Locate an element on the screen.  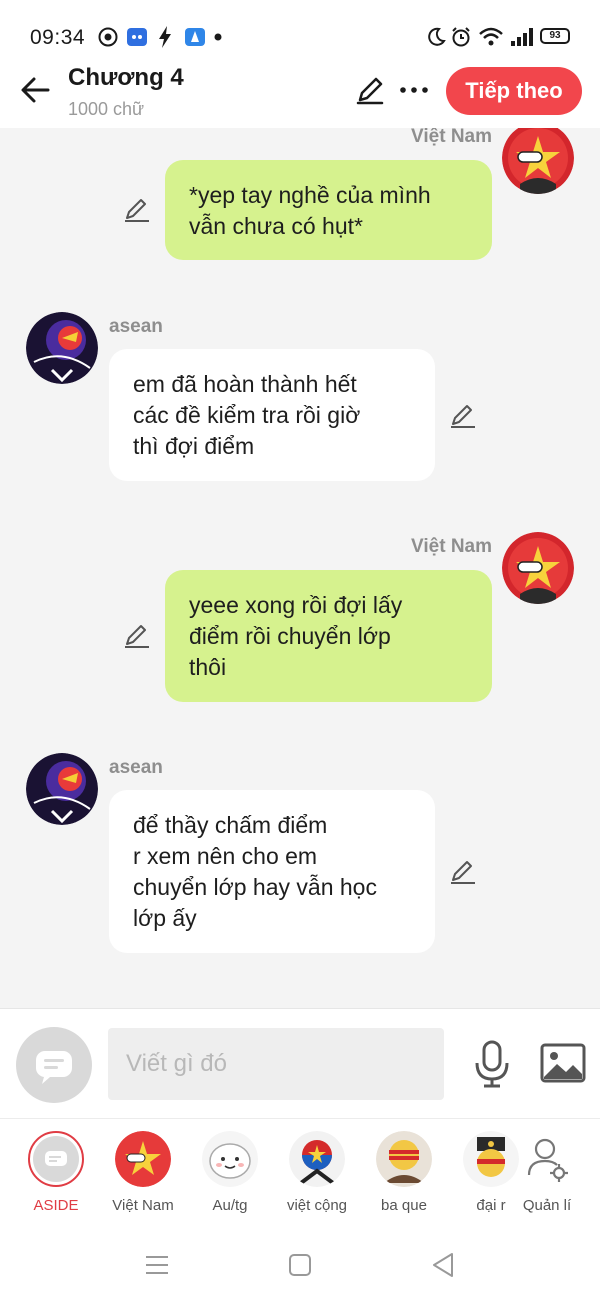
system-navigation-bar is located at coordinates (300, 1265).